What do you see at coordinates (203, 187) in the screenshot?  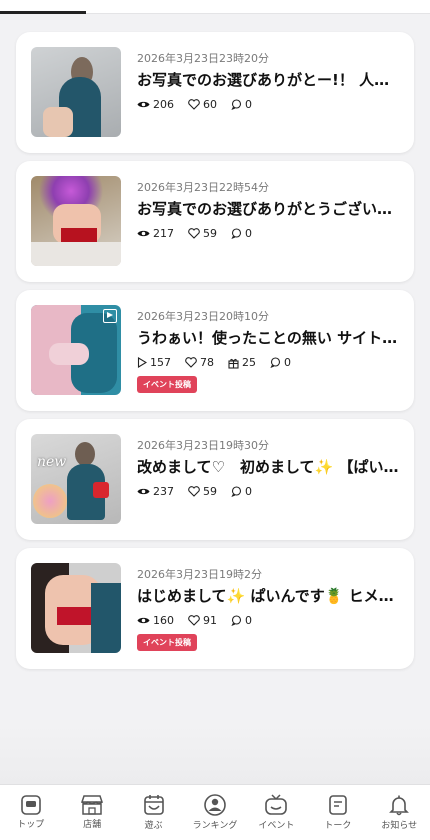 I see `post-date: 2026年3月23日22時54分` at bounding box center [203, 187].